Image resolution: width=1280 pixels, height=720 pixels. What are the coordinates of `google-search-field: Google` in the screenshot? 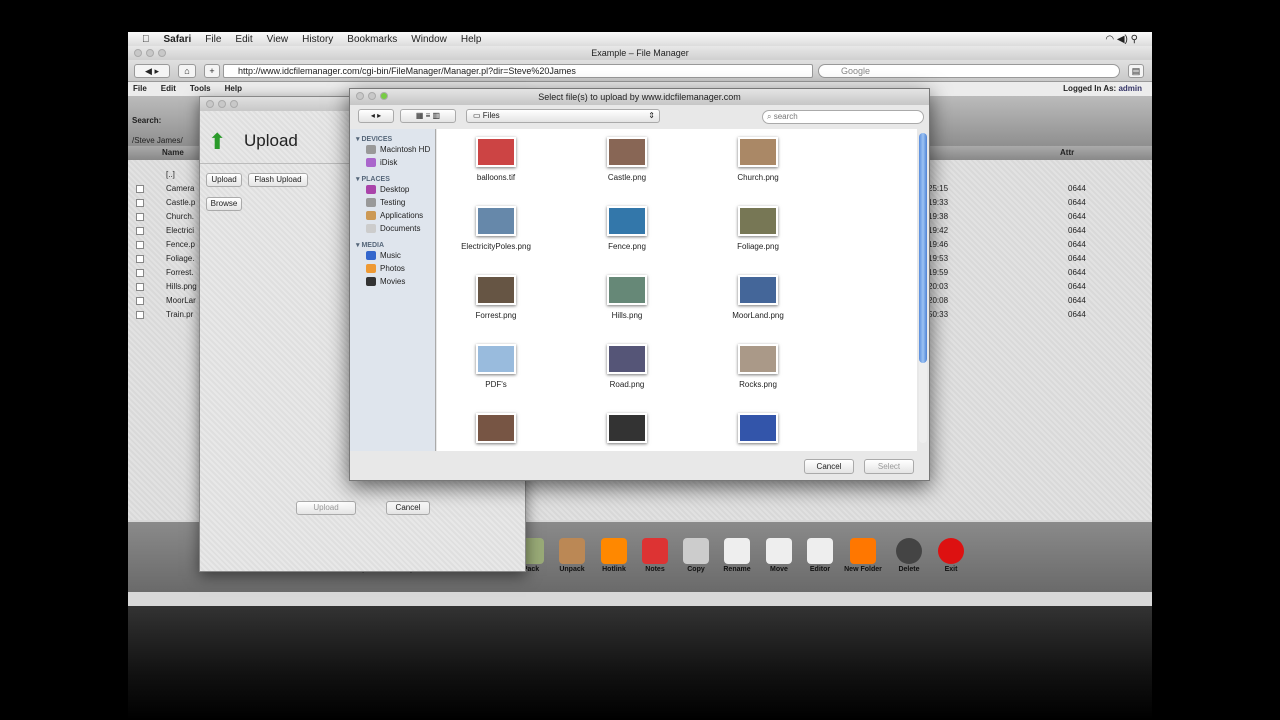 It's located at (969, 71).